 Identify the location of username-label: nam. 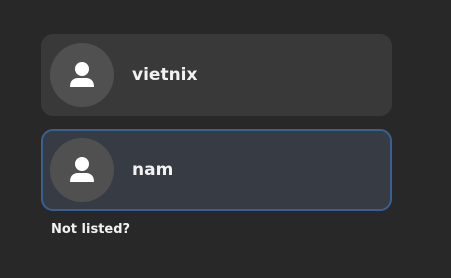
(153, 170).